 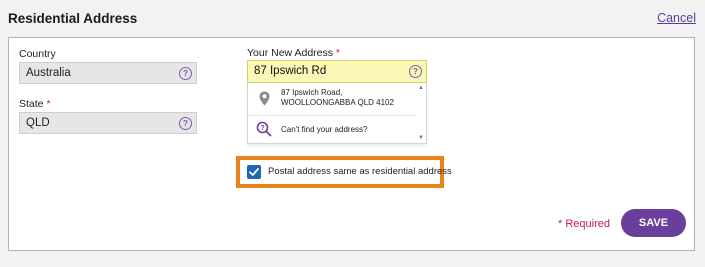 What do you see at coordinates (31, 104) in the screenshot?
I see `state-label-text: State` at bounding box center [31, 104].